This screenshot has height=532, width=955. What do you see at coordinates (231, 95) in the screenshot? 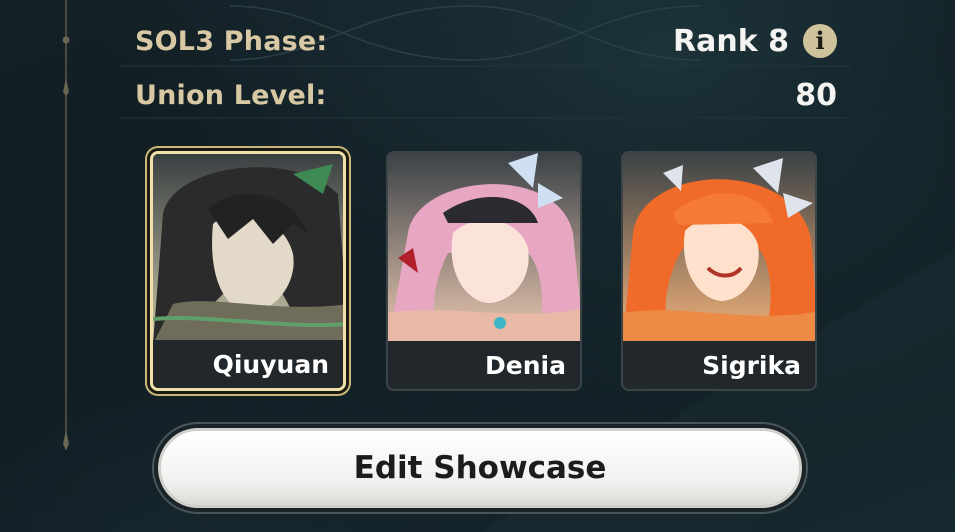
I see `union-level-label: Union Level:` at bounding box center [231, 95].